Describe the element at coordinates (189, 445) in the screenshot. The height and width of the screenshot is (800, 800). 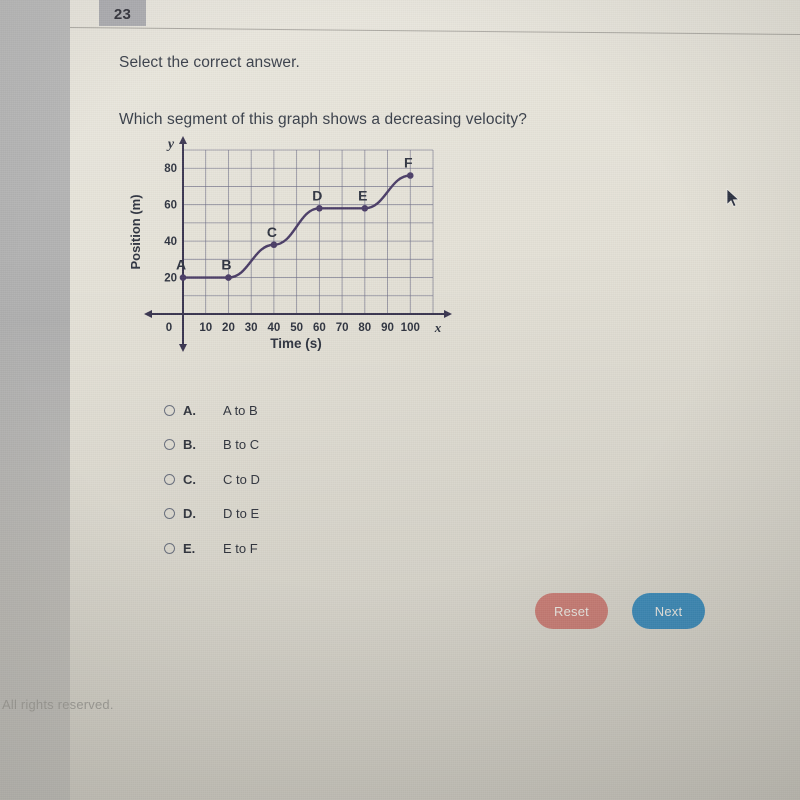
I see `option-letter-b: B.` at that location.